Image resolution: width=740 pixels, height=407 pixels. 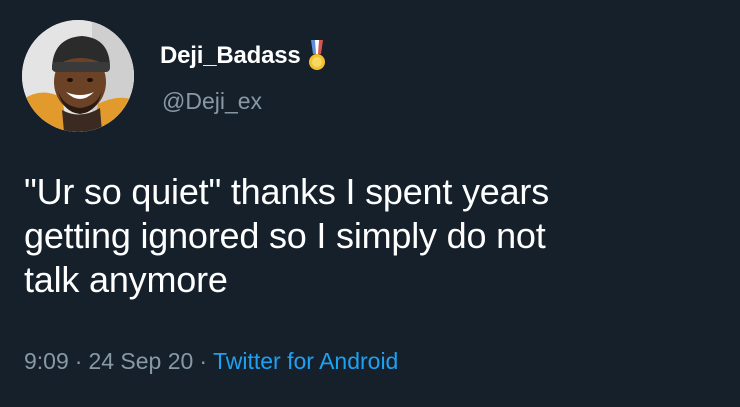 What do you see at coordinates (317, 56) in the screenshot?
I see `medal-icon` at bounding box center [317, 56].